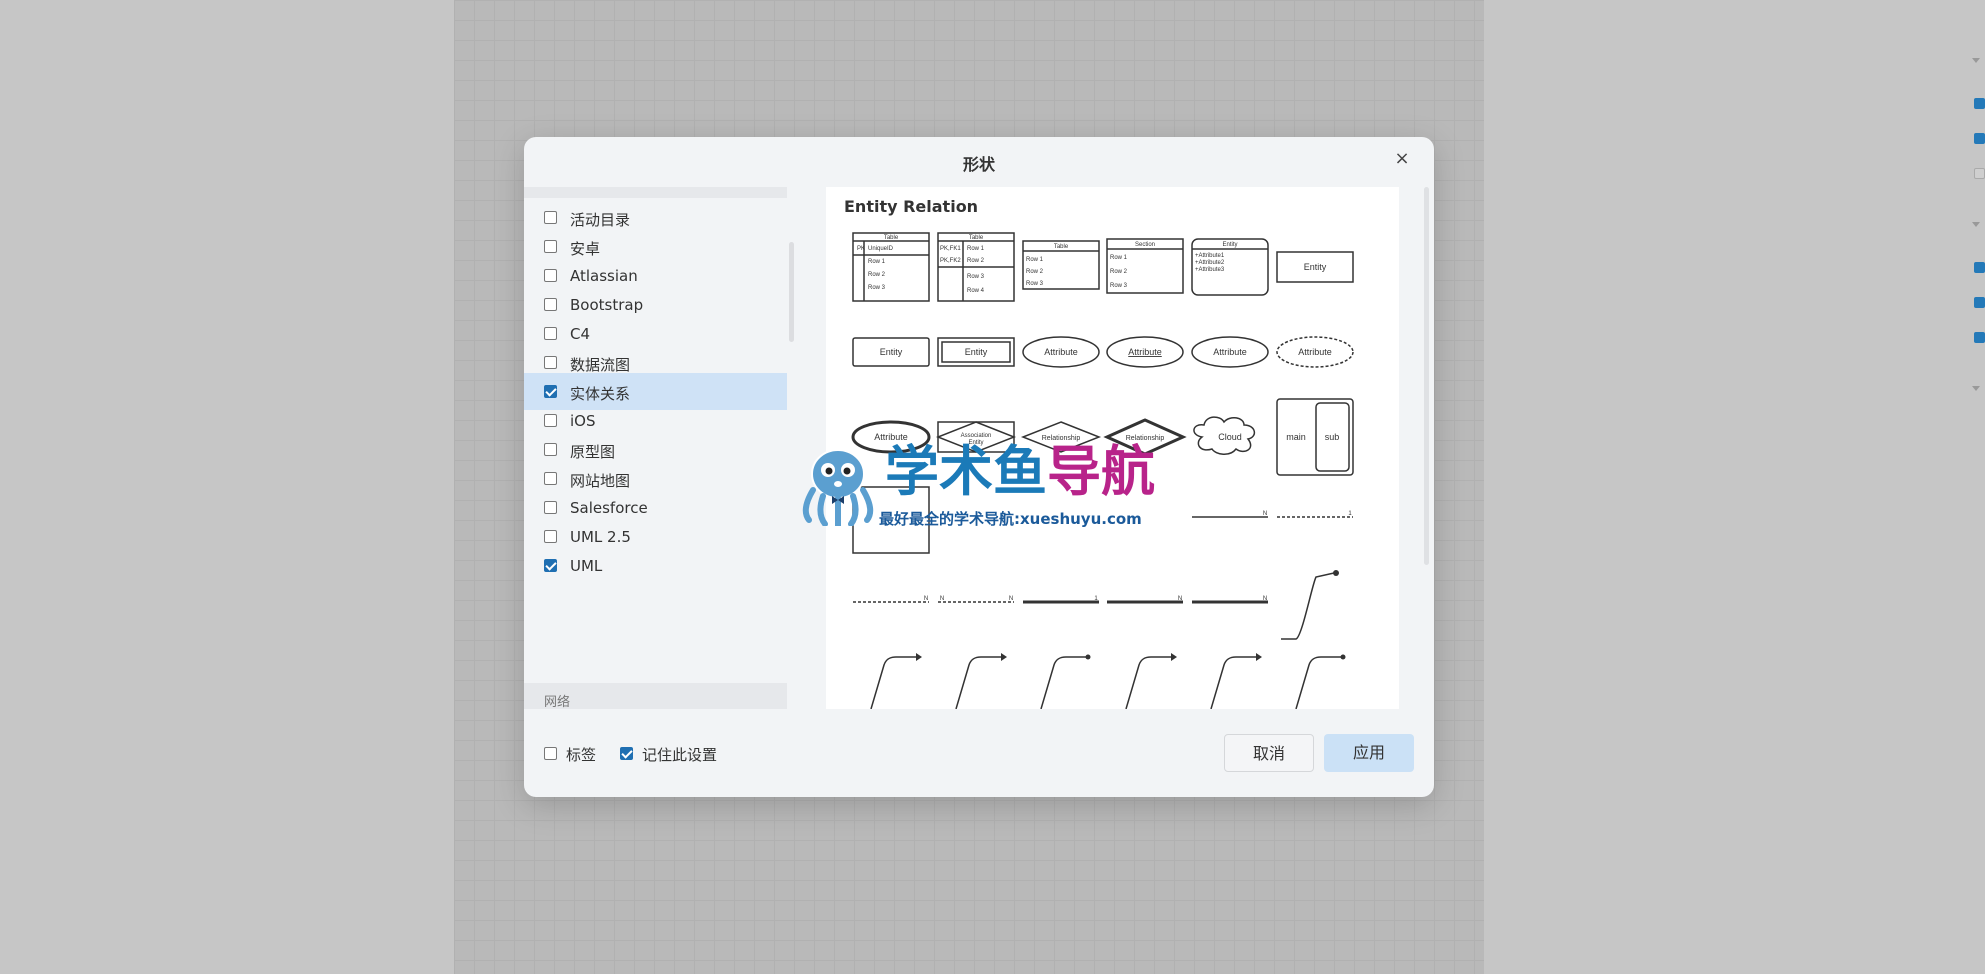 The width and height of the screenshot is (1985, 974). Describe the element at coordinates (600, 365) in the screenshot. I see `category-label: 数据流图` at that location.